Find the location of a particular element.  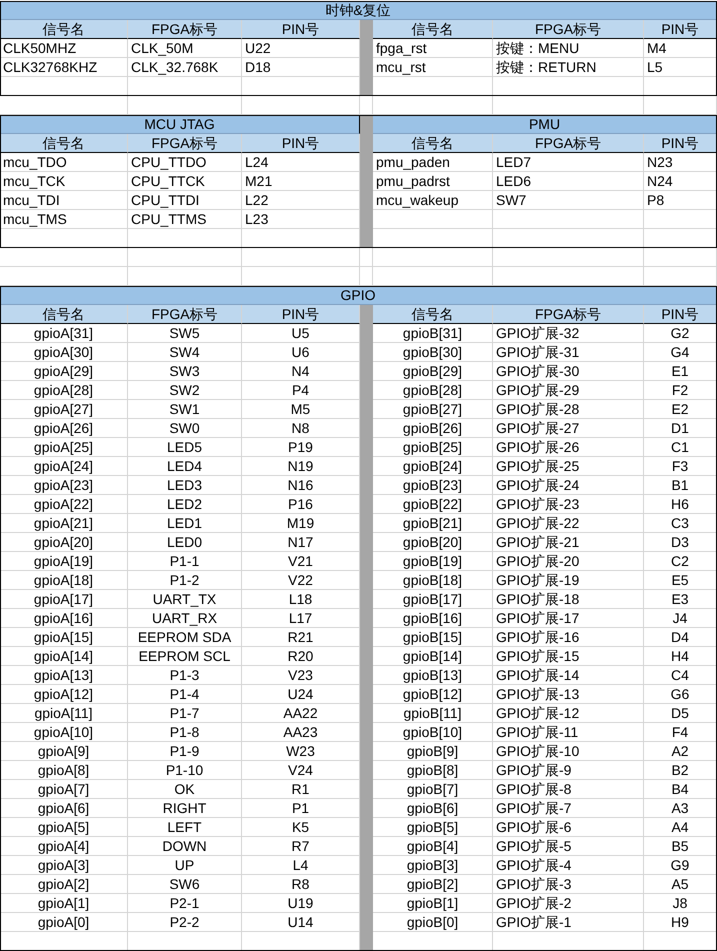

table-cell: SW6 is located at coordinates (185, 884).